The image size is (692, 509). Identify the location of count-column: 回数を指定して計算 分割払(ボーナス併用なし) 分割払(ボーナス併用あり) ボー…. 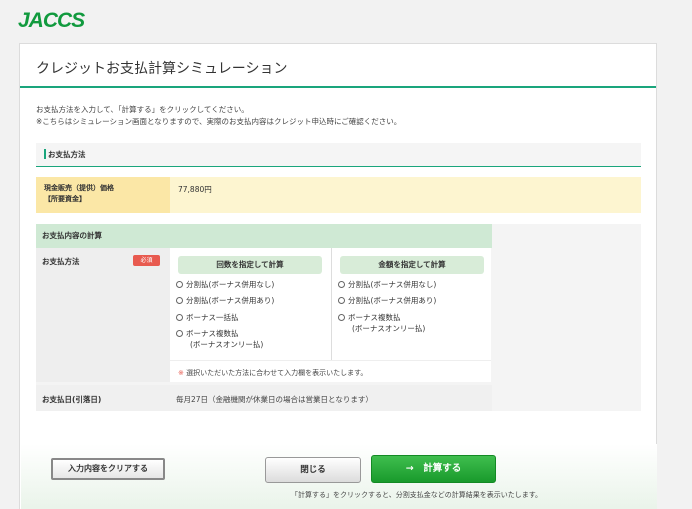
(250, 304).